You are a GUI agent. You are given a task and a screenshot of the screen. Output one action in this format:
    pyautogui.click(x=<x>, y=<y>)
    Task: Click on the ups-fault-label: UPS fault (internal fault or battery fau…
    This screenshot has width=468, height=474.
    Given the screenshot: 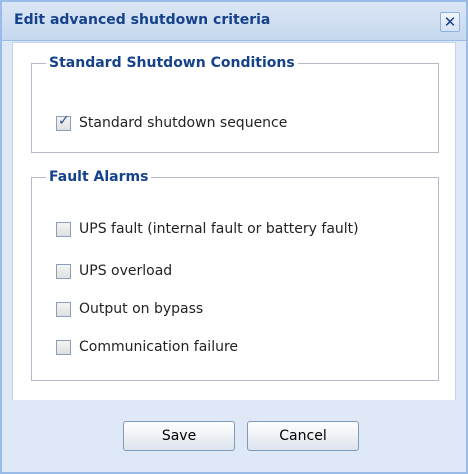 What is the action you would take?
    pyautogui.click(x=219, y=229)
    